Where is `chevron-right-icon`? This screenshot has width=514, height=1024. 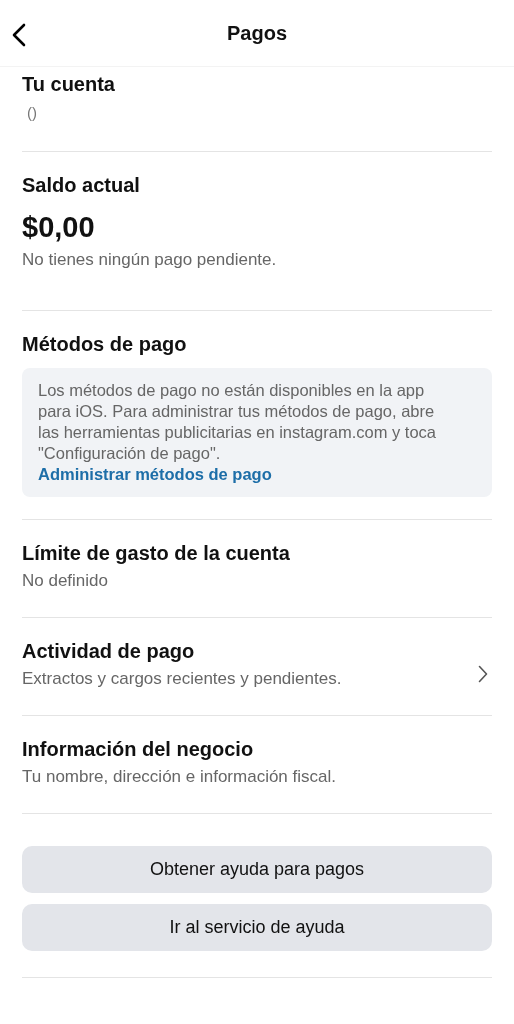 chevron-right-icon is located at coordinates (483, 673).